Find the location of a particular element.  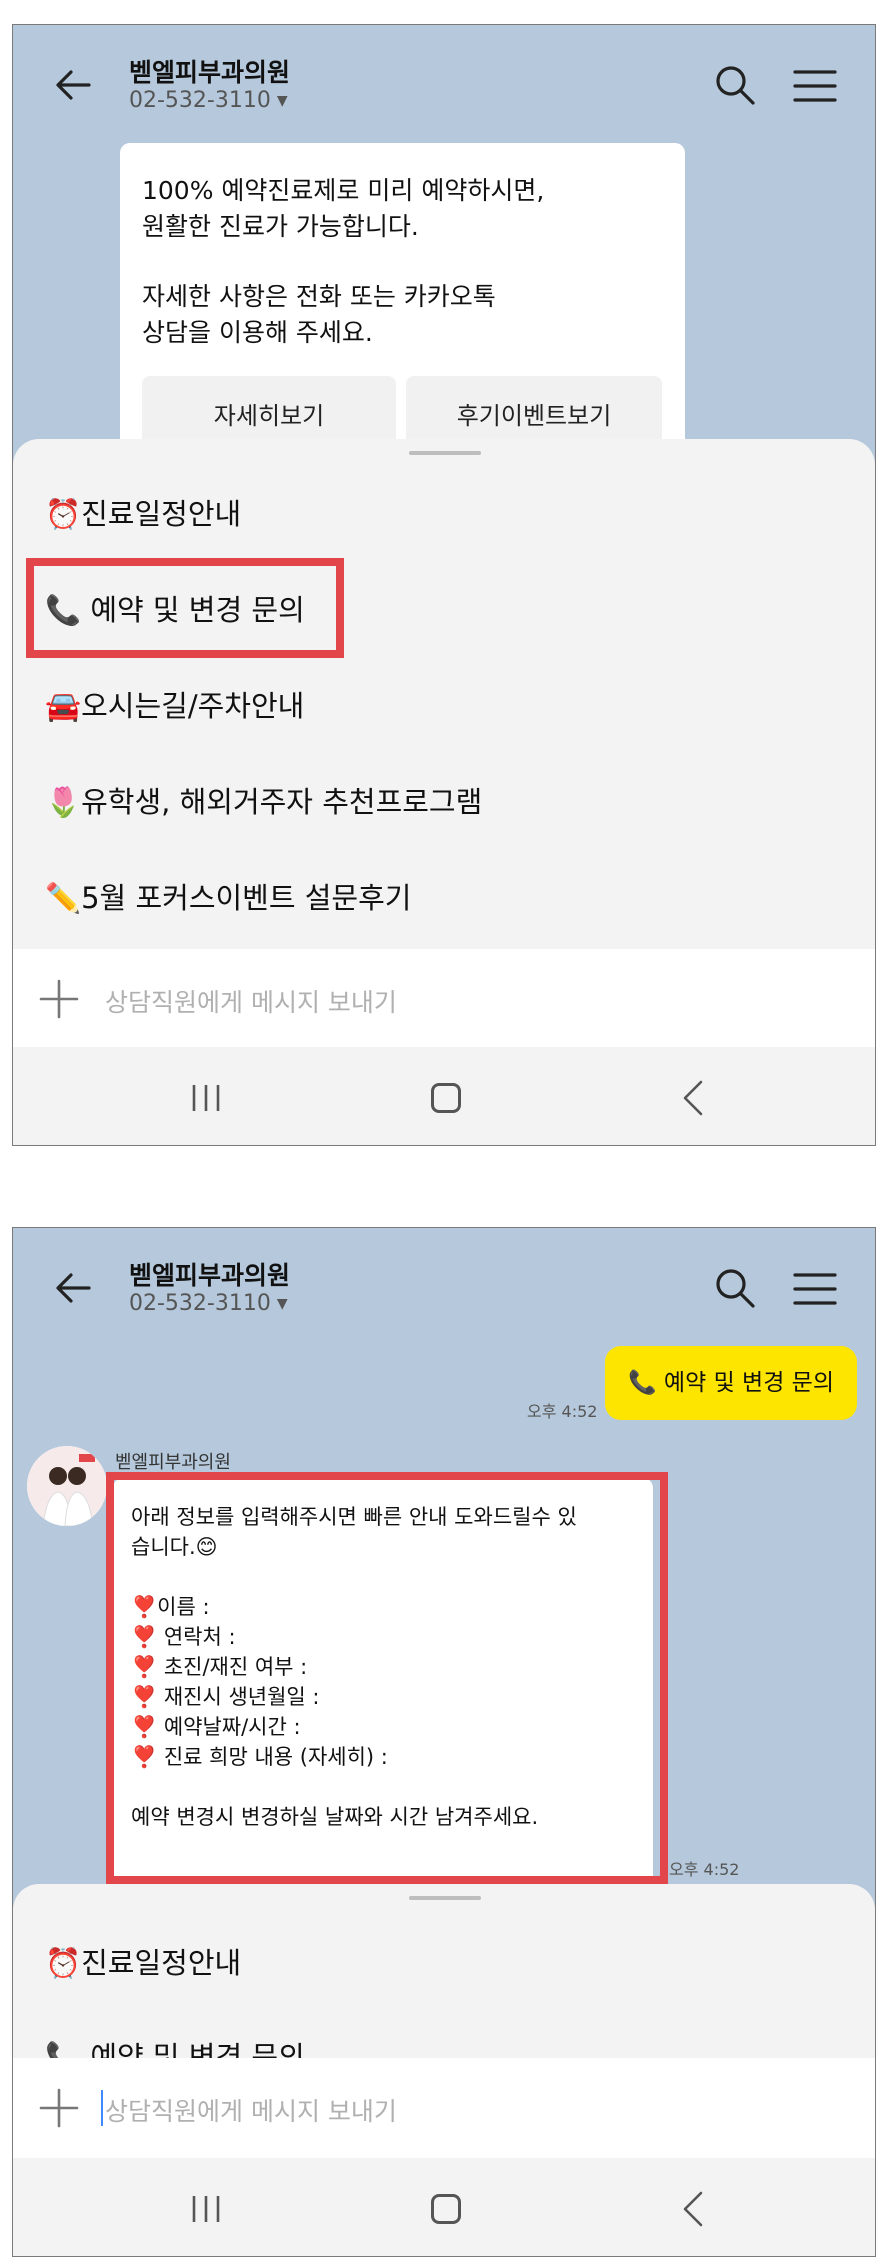

doctors-photo-icon is located at coordinates (67, 1486).